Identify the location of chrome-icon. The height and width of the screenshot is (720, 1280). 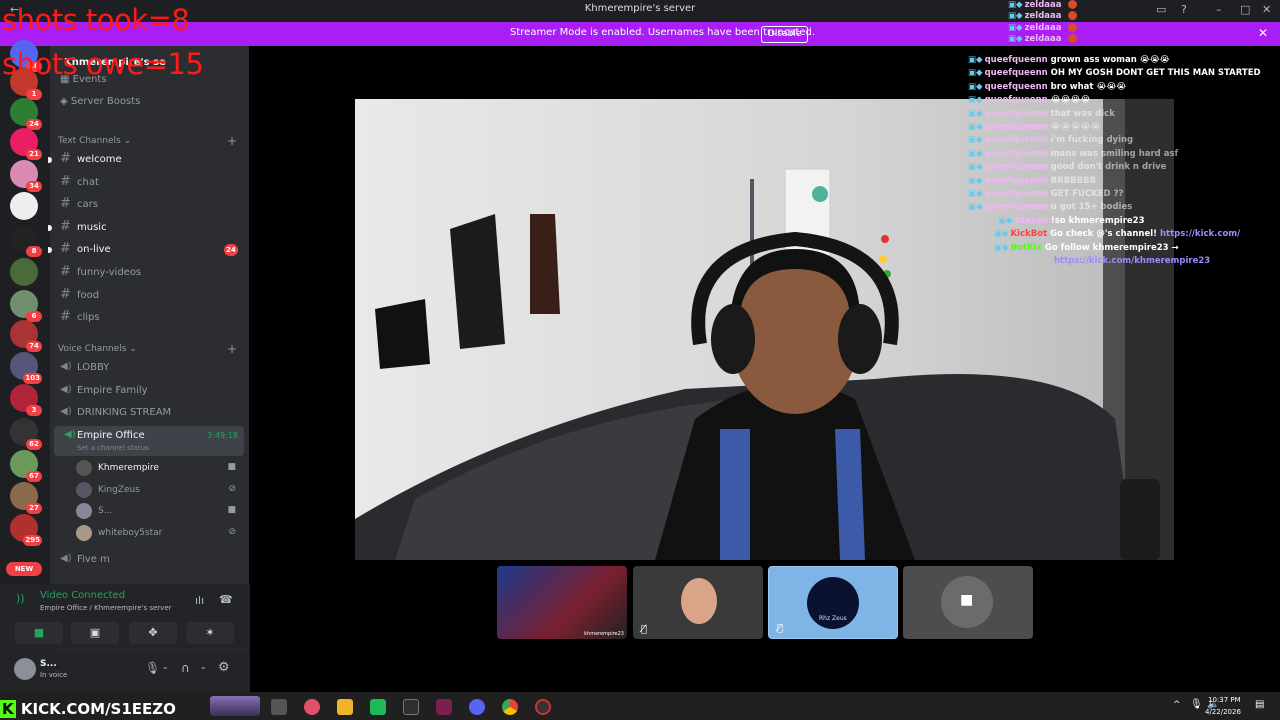
(510, 707).